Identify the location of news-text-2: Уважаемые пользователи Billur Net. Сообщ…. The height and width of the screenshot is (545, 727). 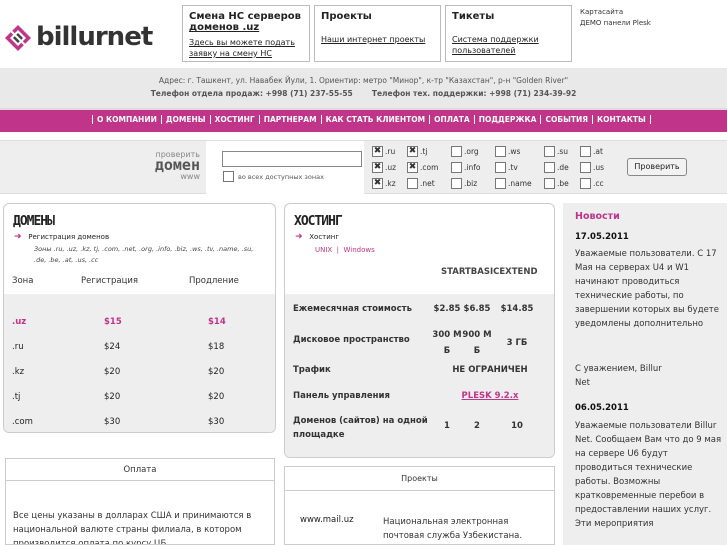
(648, 475).